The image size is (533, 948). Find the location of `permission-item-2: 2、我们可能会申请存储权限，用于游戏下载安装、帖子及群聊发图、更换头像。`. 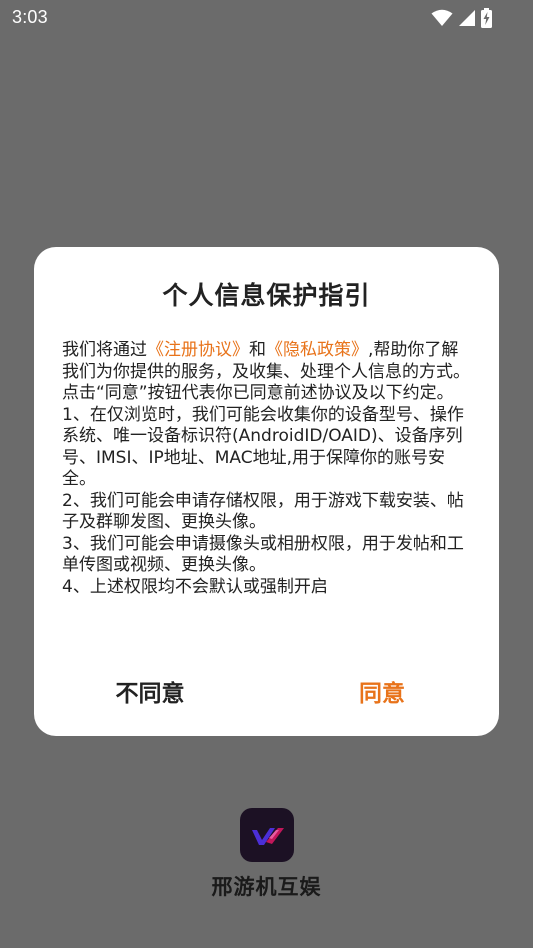

permission-item-2: 2、我们可能会申请存储权限，用于游戏下载安装、帖子及群聊发图、更换头像。 is located at coordinates (263, 511).